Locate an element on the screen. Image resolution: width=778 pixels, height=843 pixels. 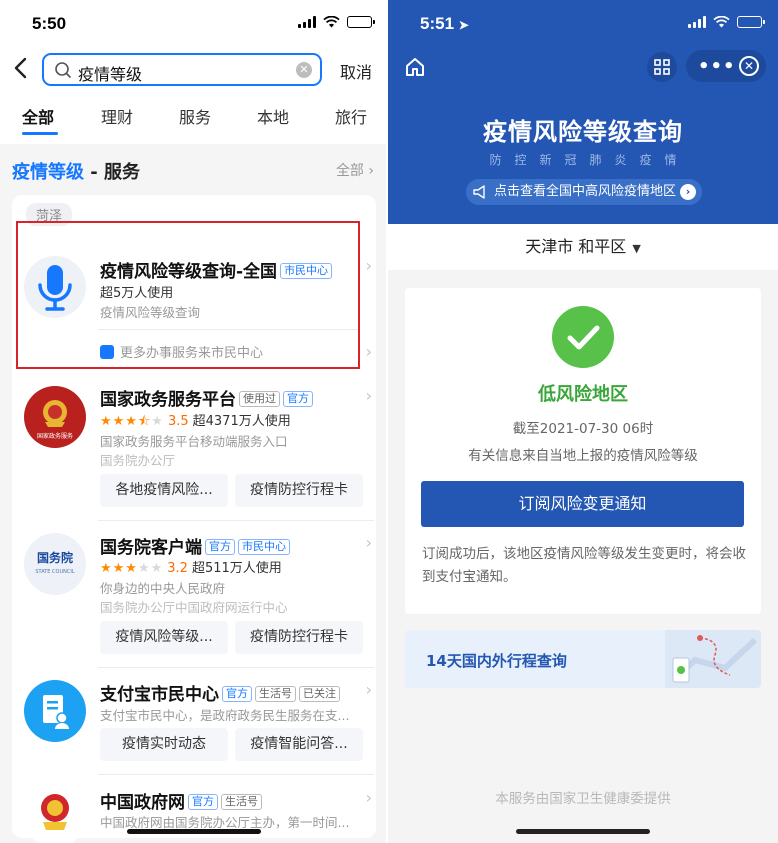
svg-text: STATE COUNCIL is located at coordinates (54, 572).